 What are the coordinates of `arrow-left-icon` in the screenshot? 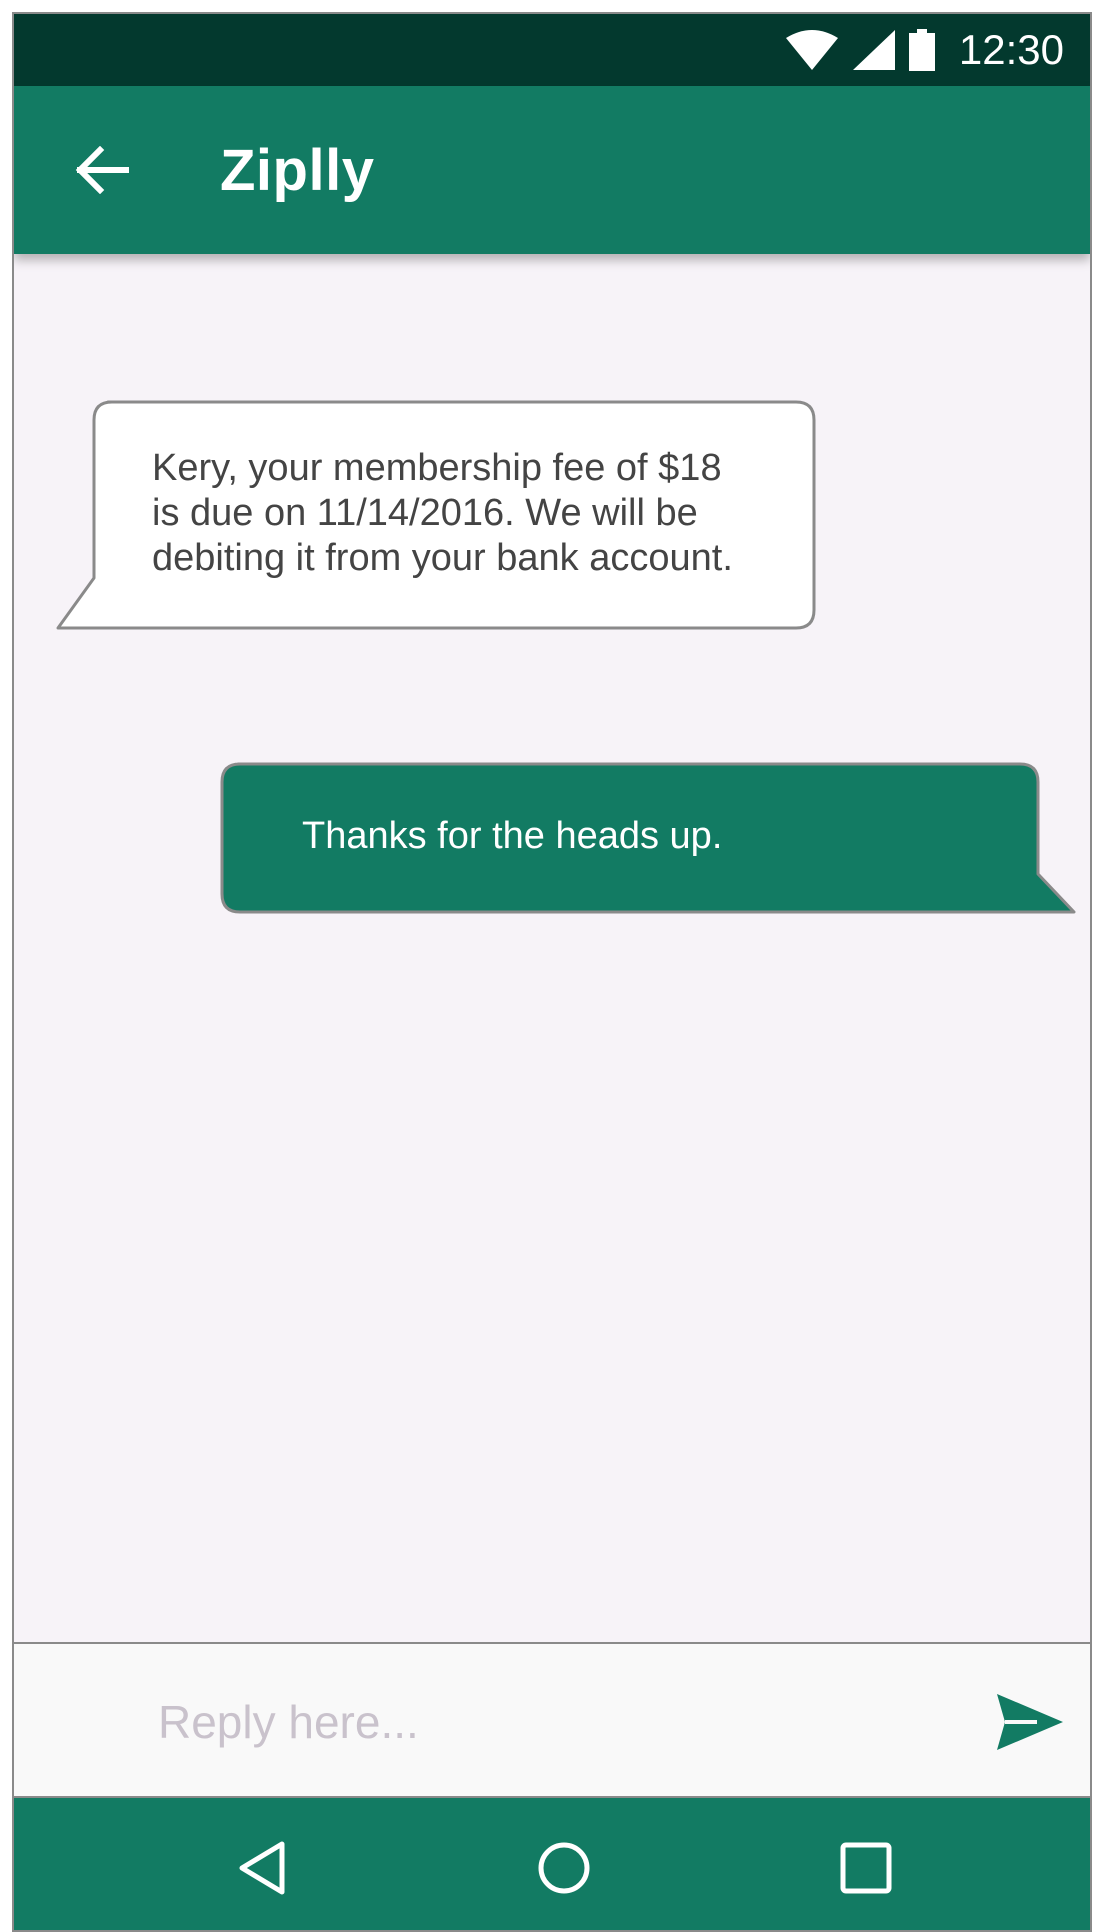 It's located at (102, 170).